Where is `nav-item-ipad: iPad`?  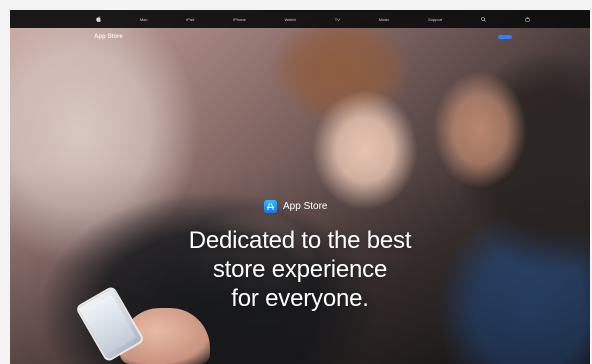 nav-item-ipad: iPad is located at coordinates (190, 19).